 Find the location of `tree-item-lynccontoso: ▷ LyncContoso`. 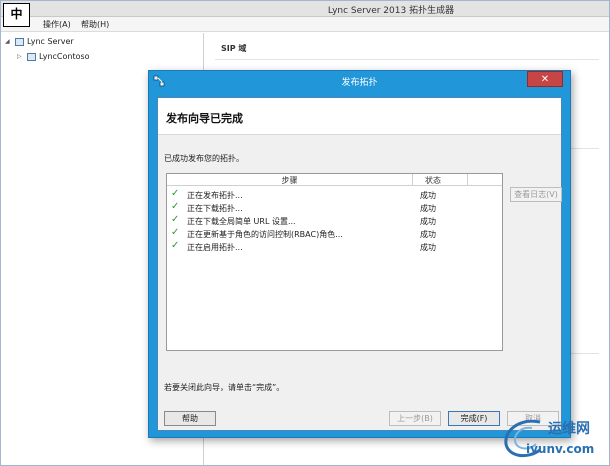

tree-item-lynccontoso: ▷ LyncContoso is located at coordinates (107, 58).